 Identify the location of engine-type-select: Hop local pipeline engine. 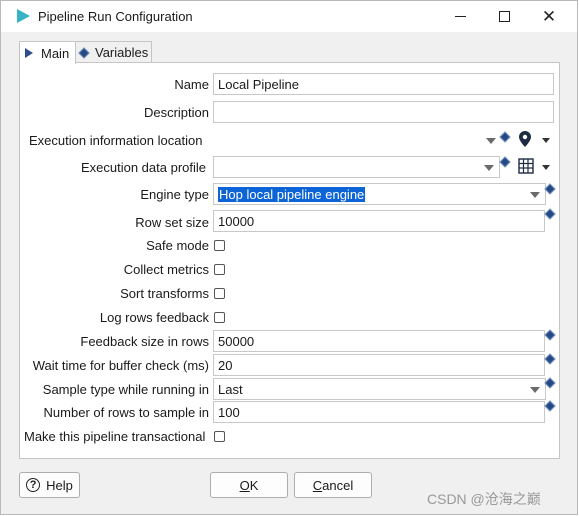
(379, 194).